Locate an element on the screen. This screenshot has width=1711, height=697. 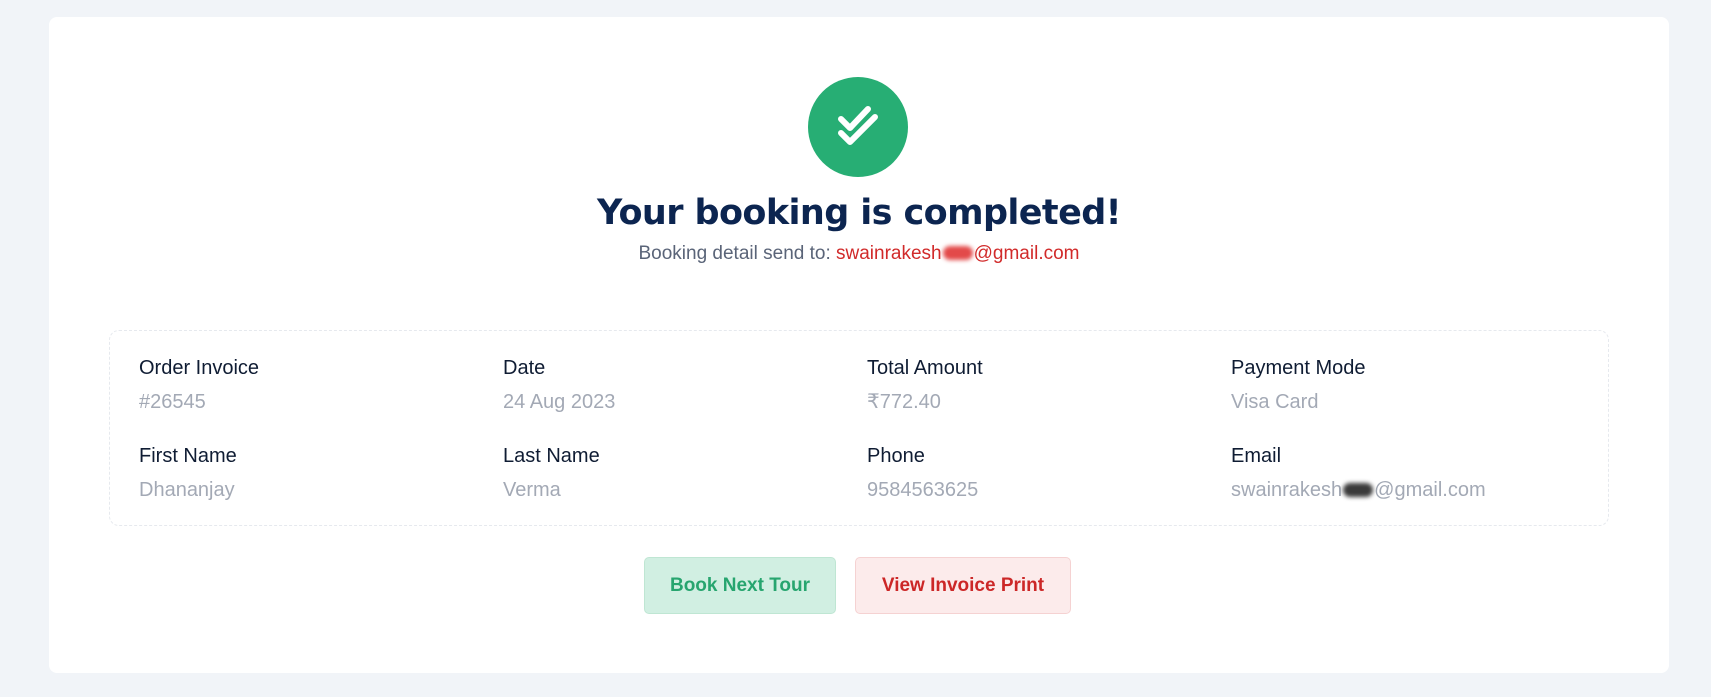
first-name-value: Dhananjay is located at coordinates (187, 490).